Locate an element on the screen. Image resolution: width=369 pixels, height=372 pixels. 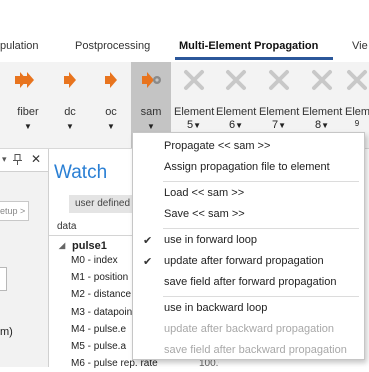
element-label-sam: sam is located at coordinates (151, 112).